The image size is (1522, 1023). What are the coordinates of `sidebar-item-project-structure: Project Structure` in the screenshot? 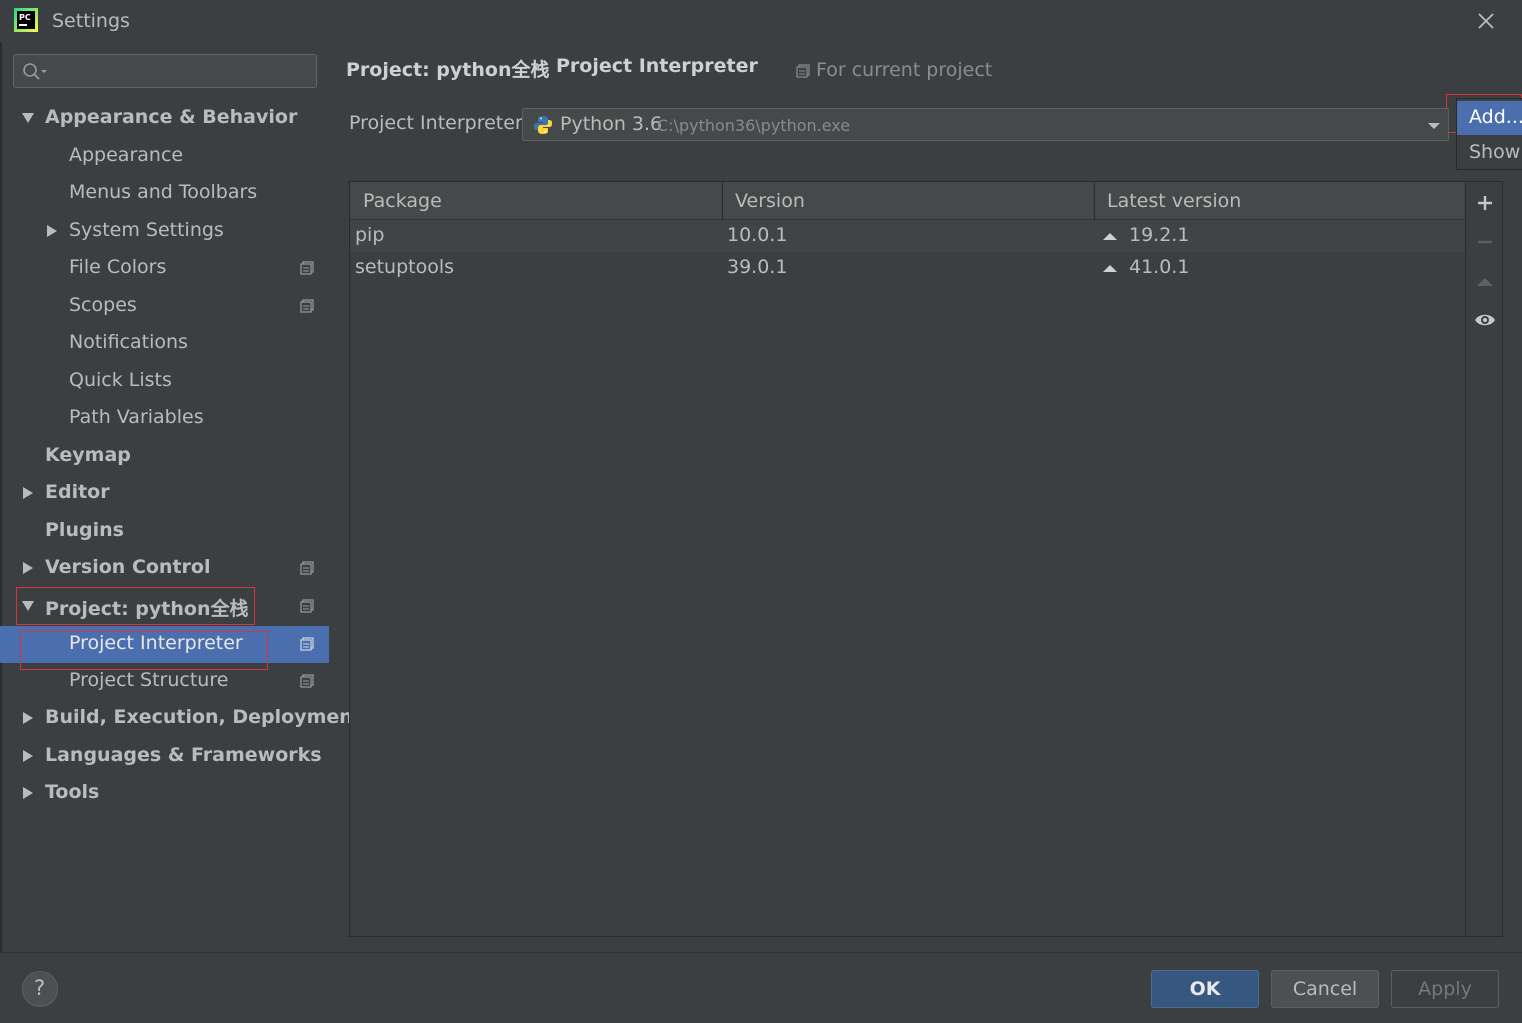 It's located at (164, 681).